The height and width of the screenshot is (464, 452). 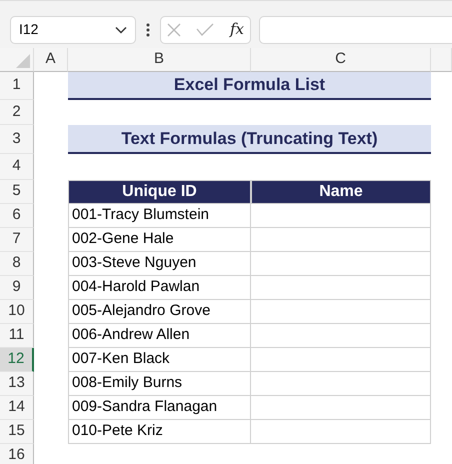 I want to click on row-header: 11, so click(x=17, y=336).